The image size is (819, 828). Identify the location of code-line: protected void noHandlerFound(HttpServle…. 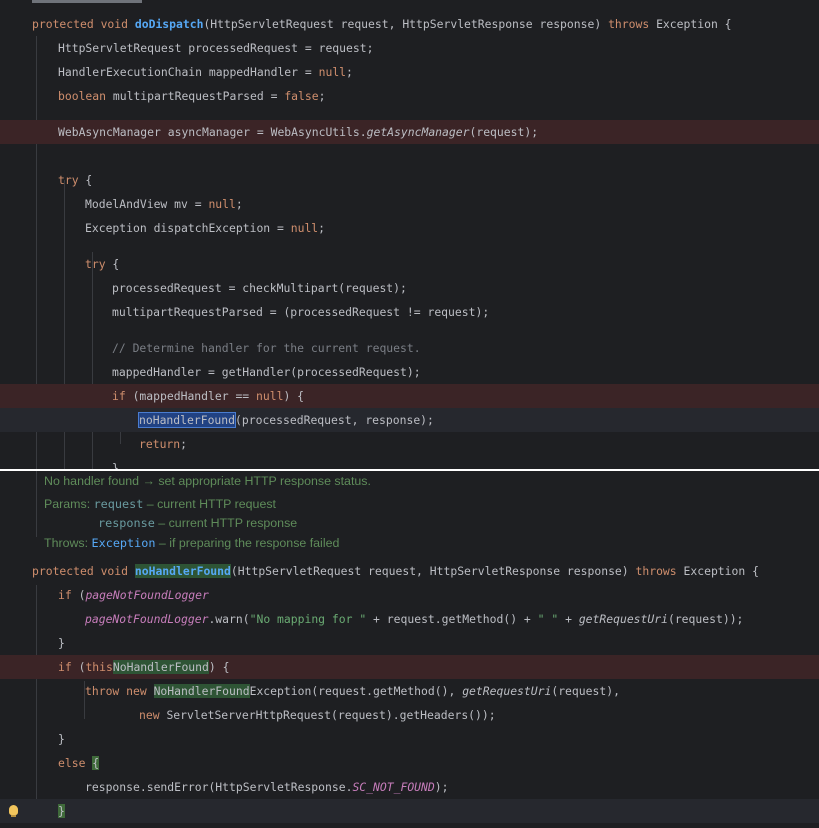
(409, 571).